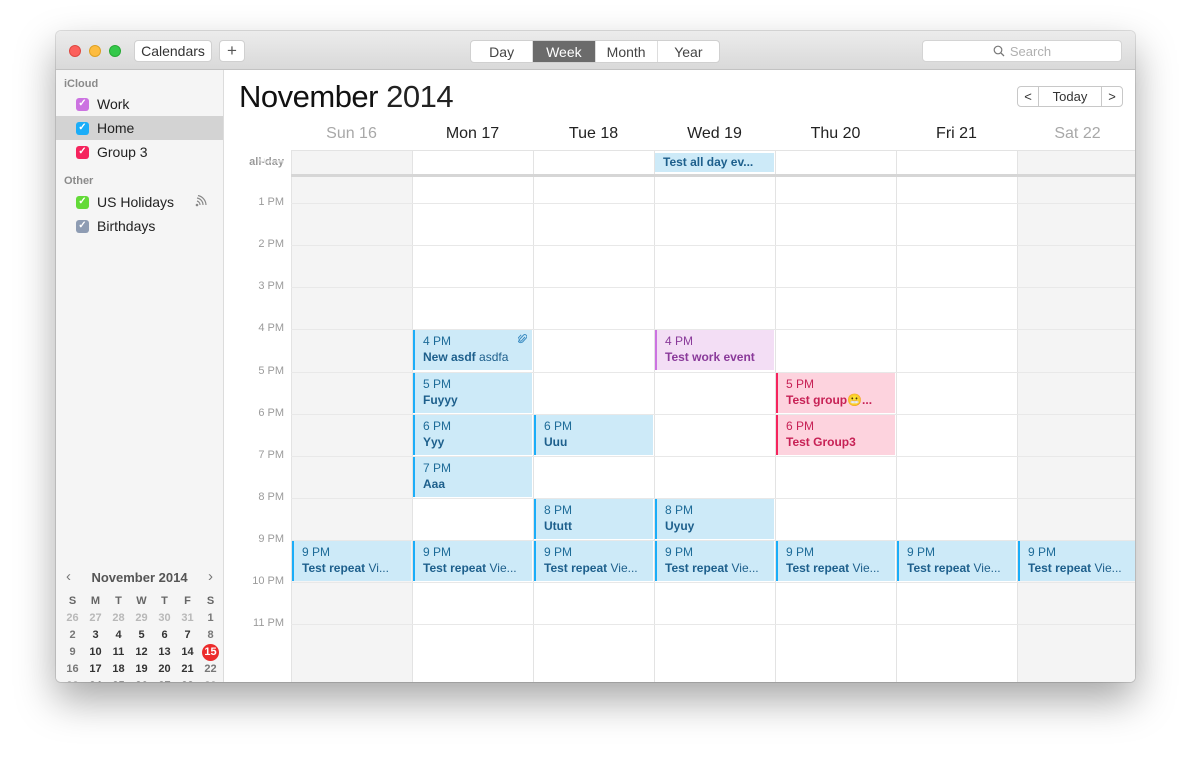  What do you see at coordinates (1070, 96) in the screenshot?
I see `today-button: Today` at bounding box center [1070, 96].